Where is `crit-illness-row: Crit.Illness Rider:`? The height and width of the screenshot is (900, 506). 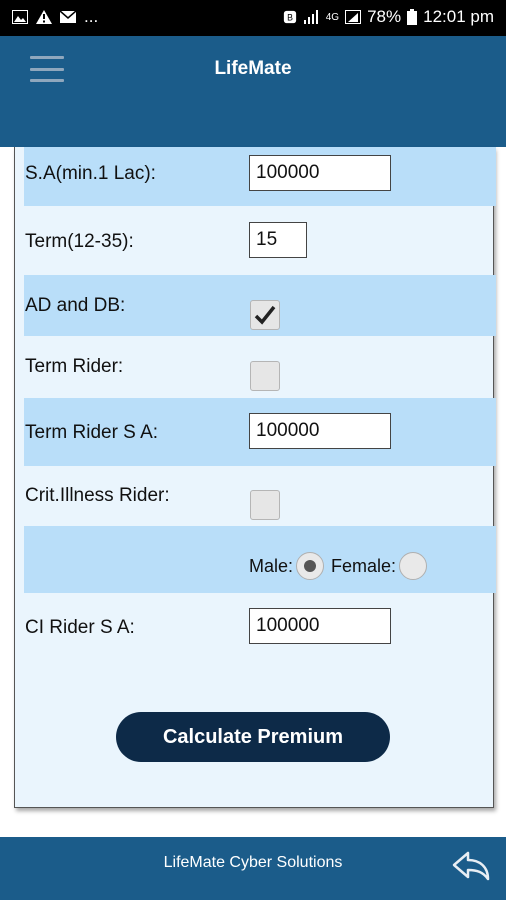 crit-illness-row: Crit.Illness Rider: is located at coordinates (260, 496).